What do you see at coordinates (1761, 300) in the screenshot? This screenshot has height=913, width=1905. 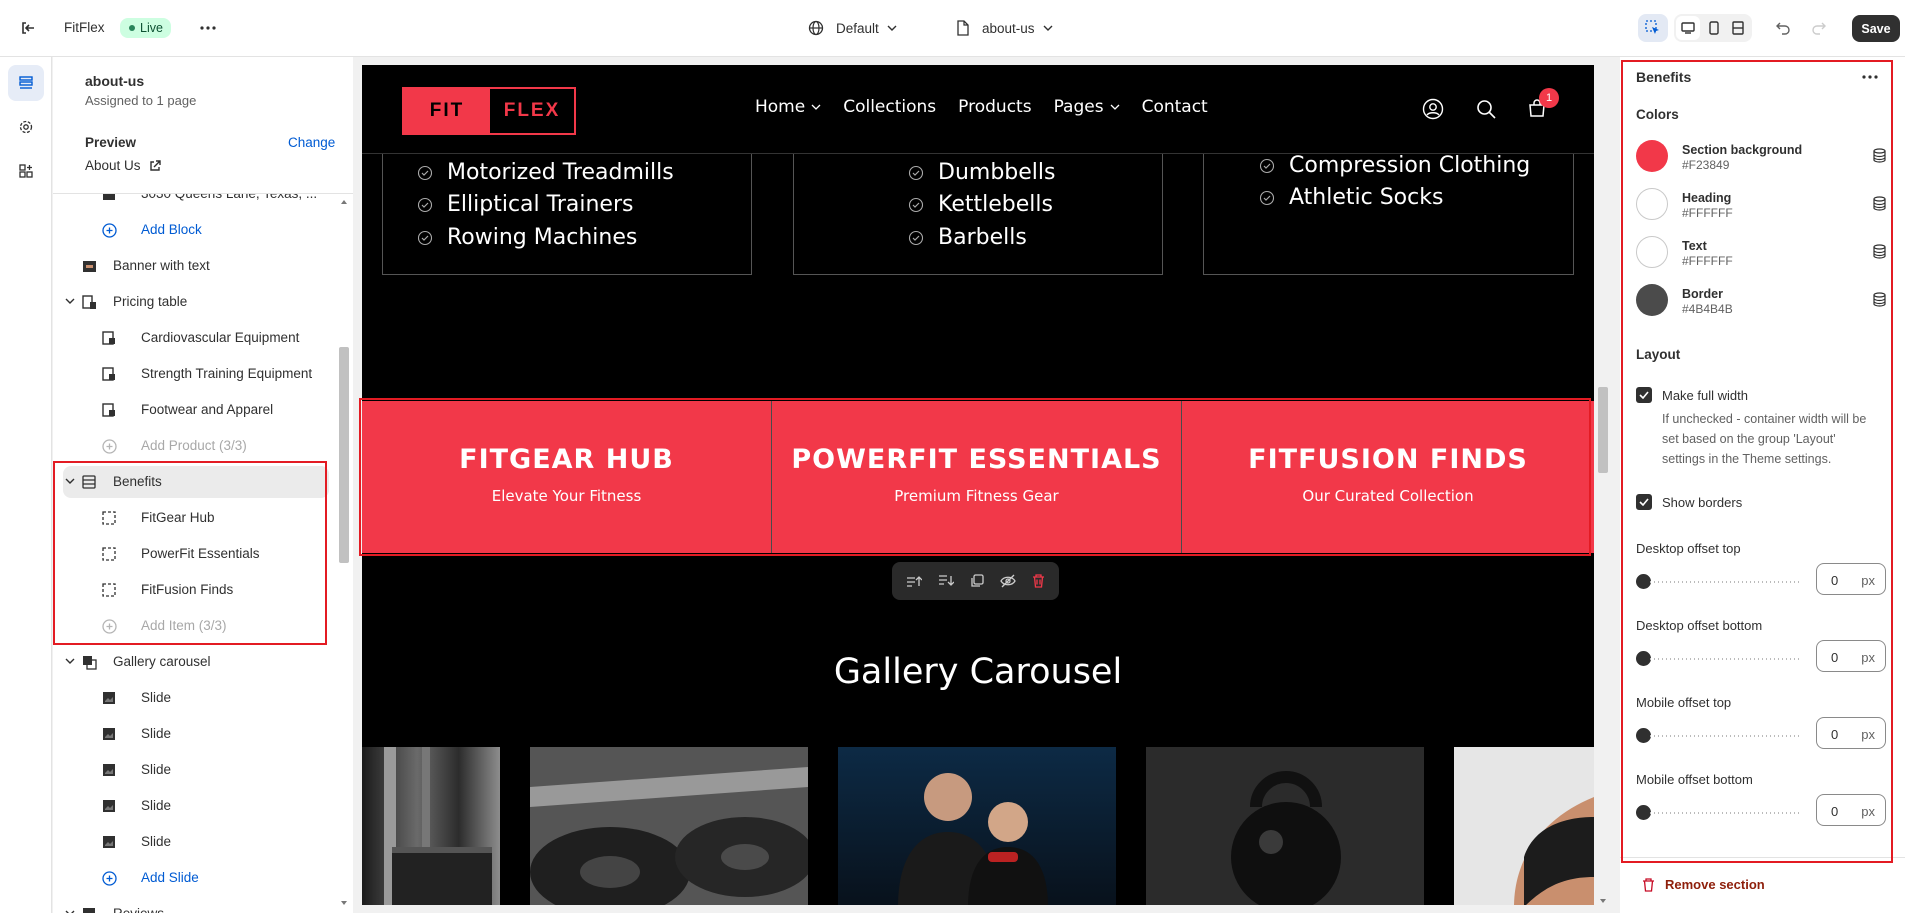 I see `color-setting-row: Border #4B4B4B` at bounding box center [1761, 300].